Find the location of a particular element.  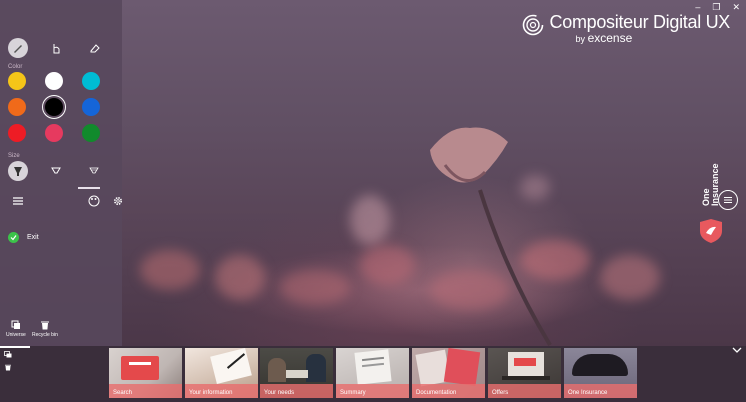

thumbnail-caption: Offers is located at coordinates (524, 391).